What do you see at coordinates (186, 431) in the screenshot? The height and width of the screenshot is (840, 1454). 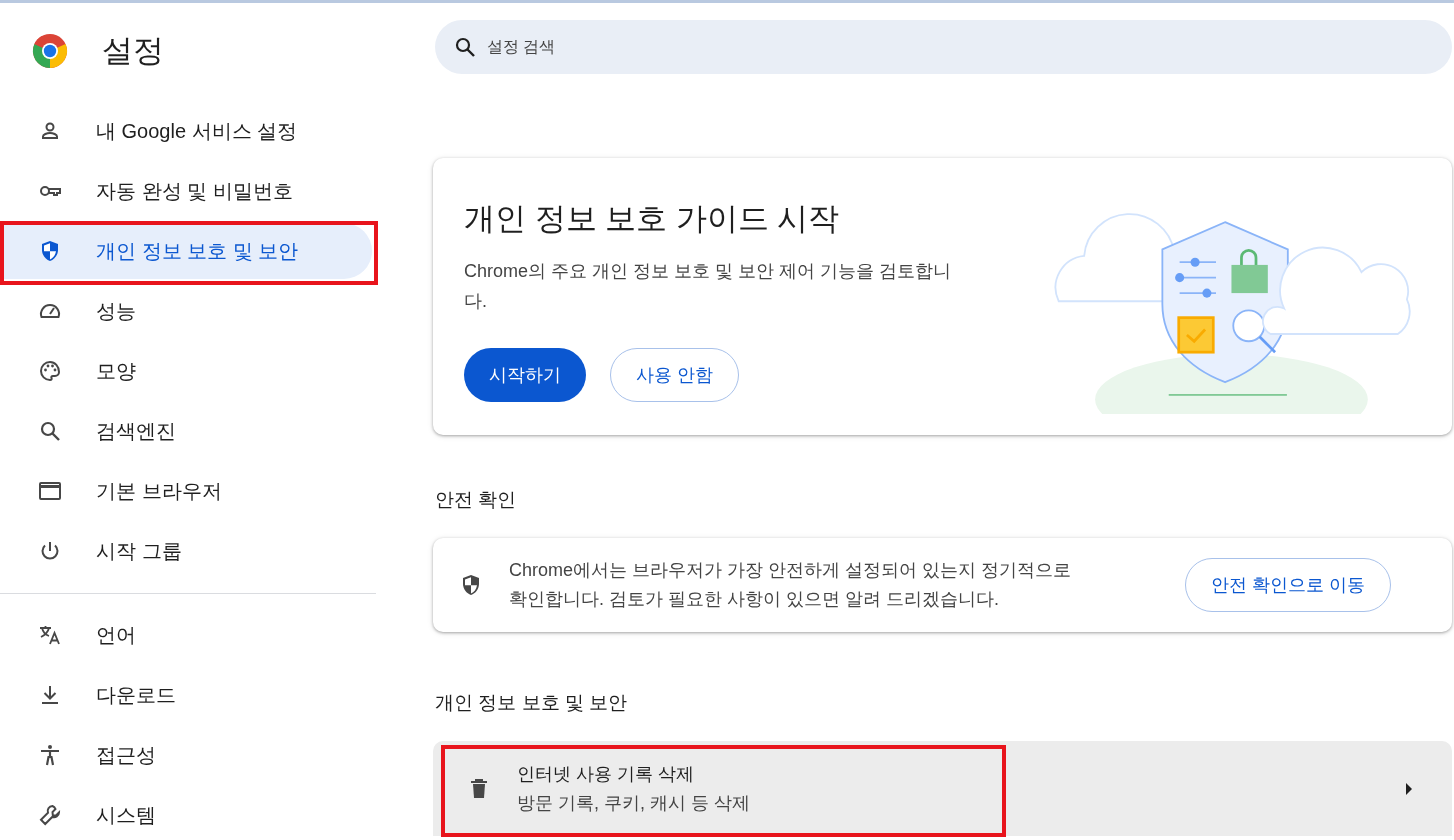 I see `sidebar-item: 검색엔진` at bounding box center [186, 431].